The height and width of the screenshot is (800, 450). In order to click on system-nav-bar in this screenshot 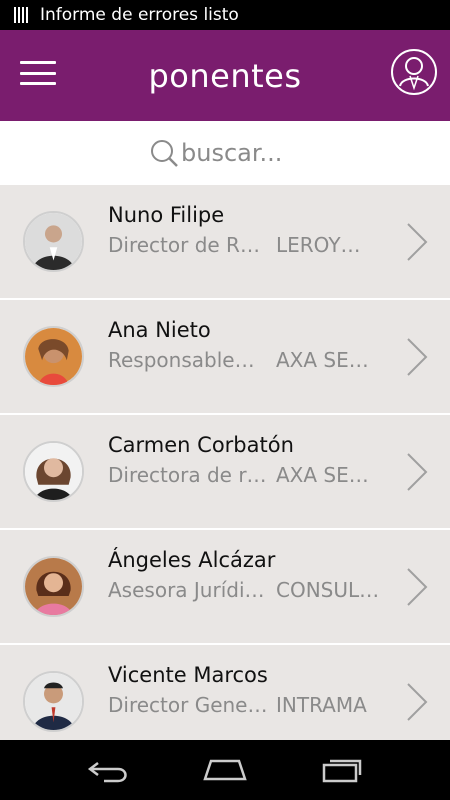, I will do `click(225, 770)`.